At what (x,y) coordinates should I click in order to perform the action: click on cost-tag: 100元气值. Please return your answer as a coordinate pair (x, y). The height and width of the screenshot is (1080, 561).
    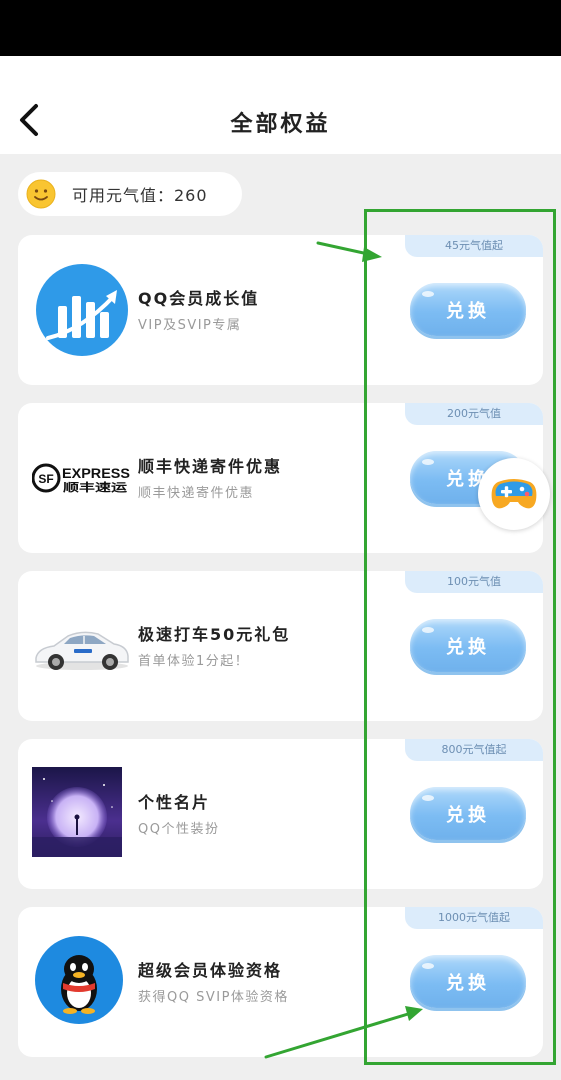
    Looking at the image, I should click on (474, 582).